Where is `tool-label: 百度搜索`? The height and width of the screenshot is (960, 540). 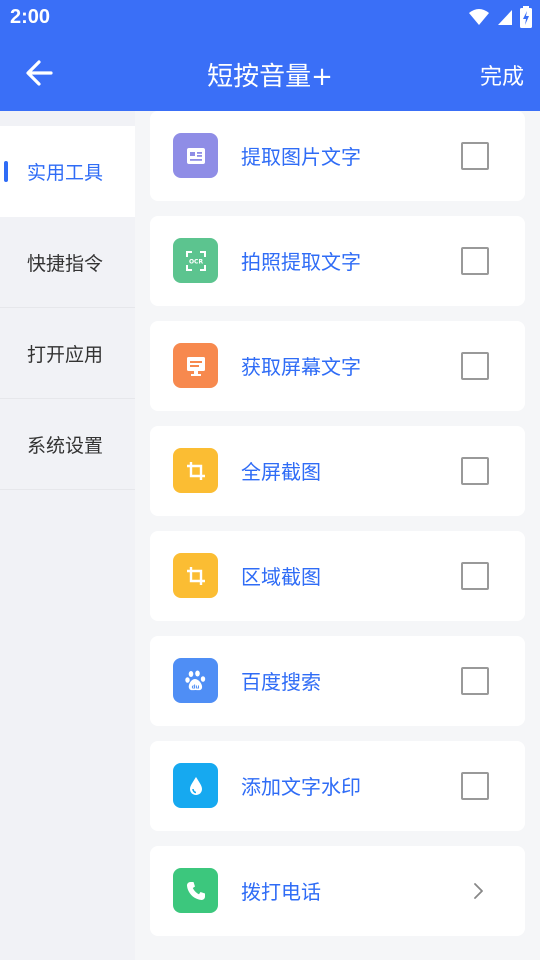
tool-label: 百度搜索 is located at coordinates (281, 682).